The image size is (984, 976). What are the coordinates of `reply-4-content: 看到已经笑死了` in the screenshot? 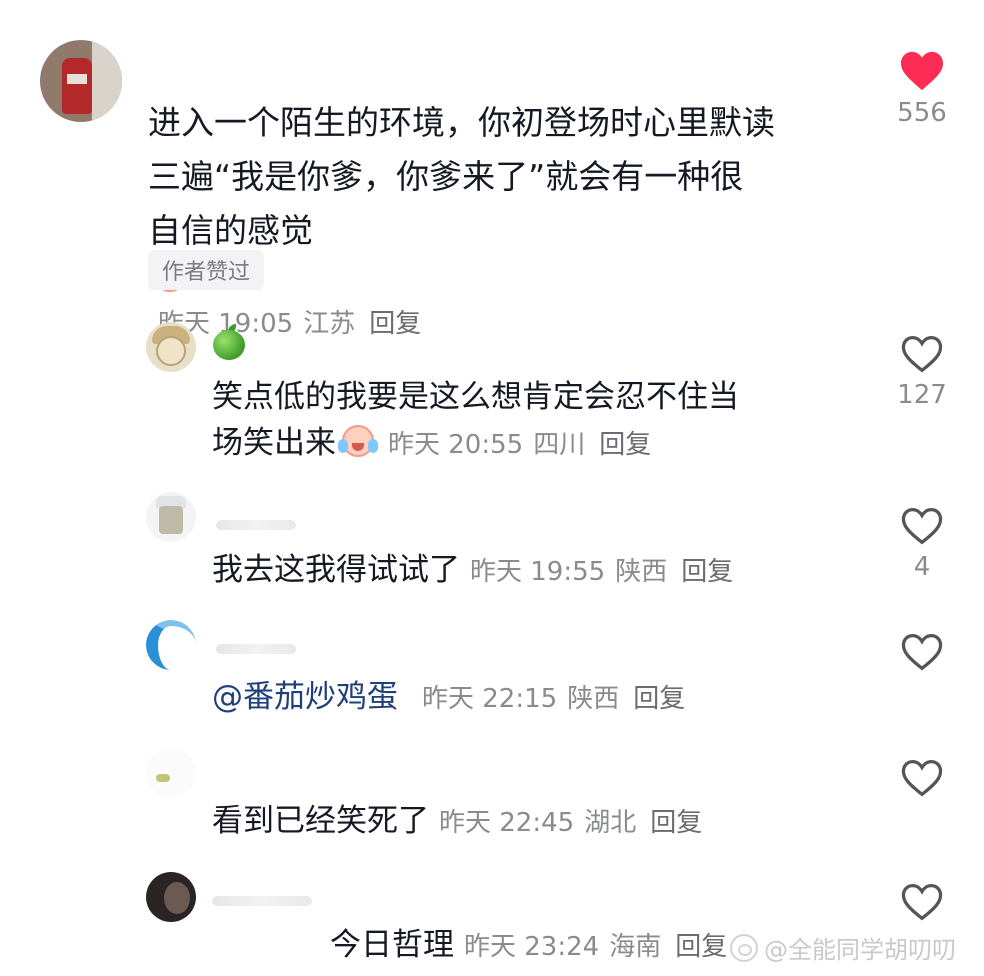 It's located at (320, 821).